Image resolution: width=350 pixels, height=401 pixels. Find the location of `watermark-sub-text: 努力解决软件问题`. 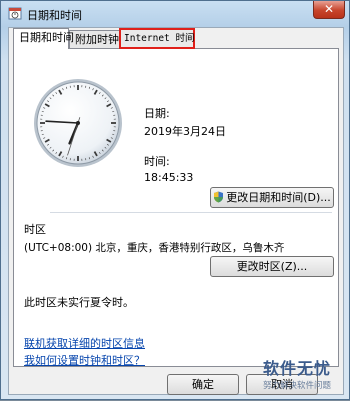

watermark-sub-text: 努力解决软件问题 is located at coordinates (297, 385).